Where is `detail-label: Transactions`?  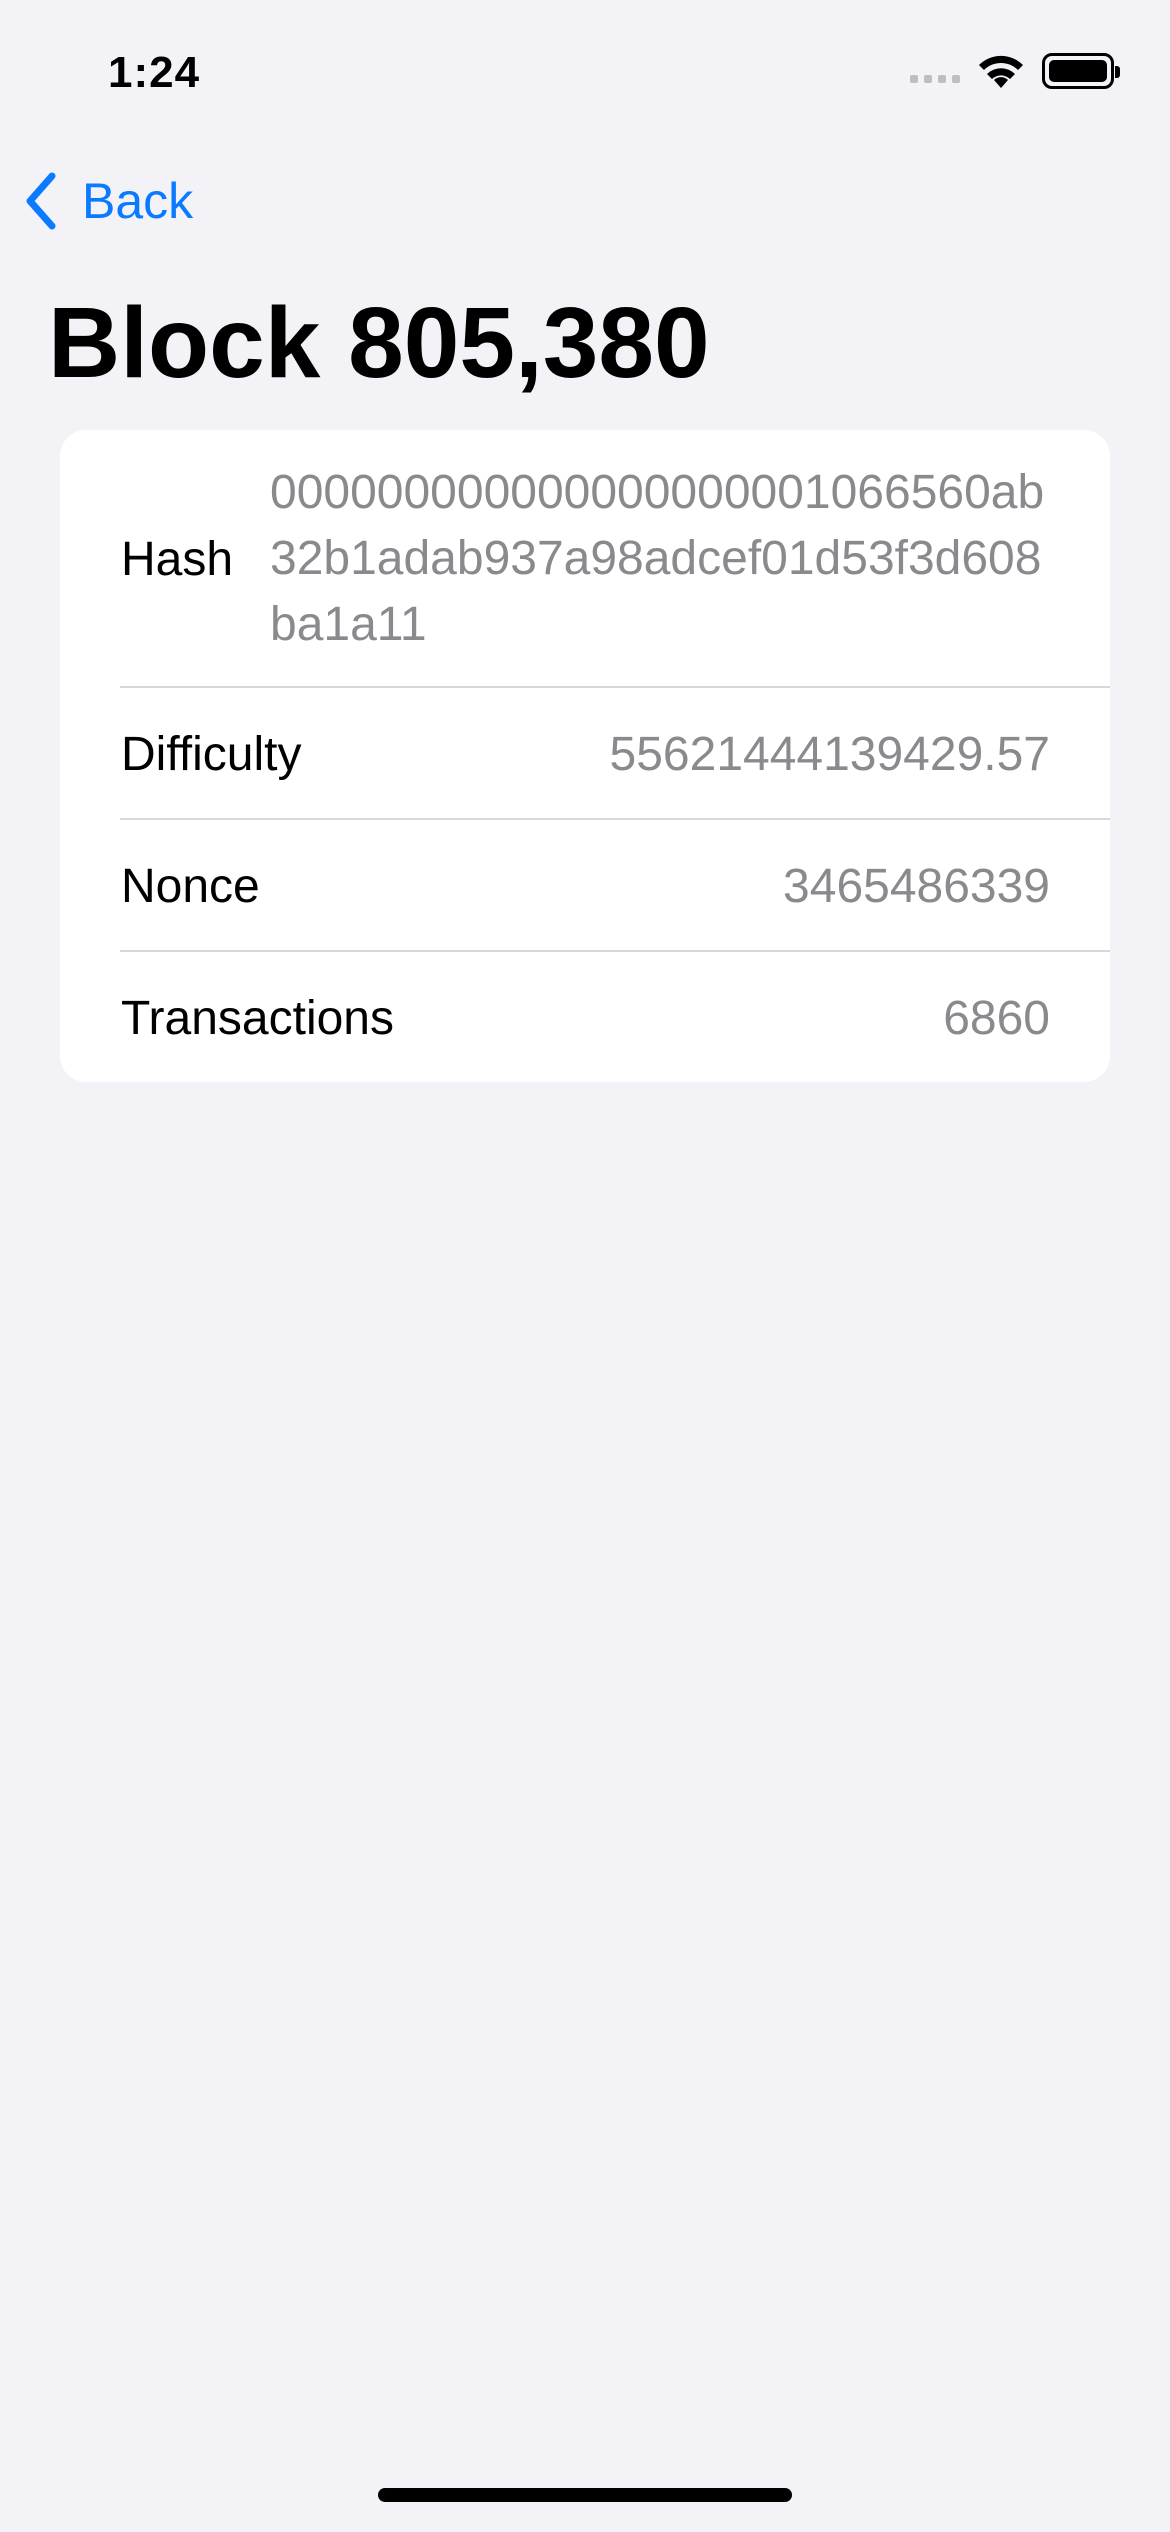
detail-label: Transactions is located at coordinates (257, 1018).